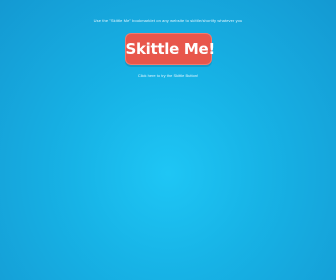  Describe the element at coordinates (168, 76) in the screenshot. I see `hint-link: Click here to try the Skittle Button!` at that location.